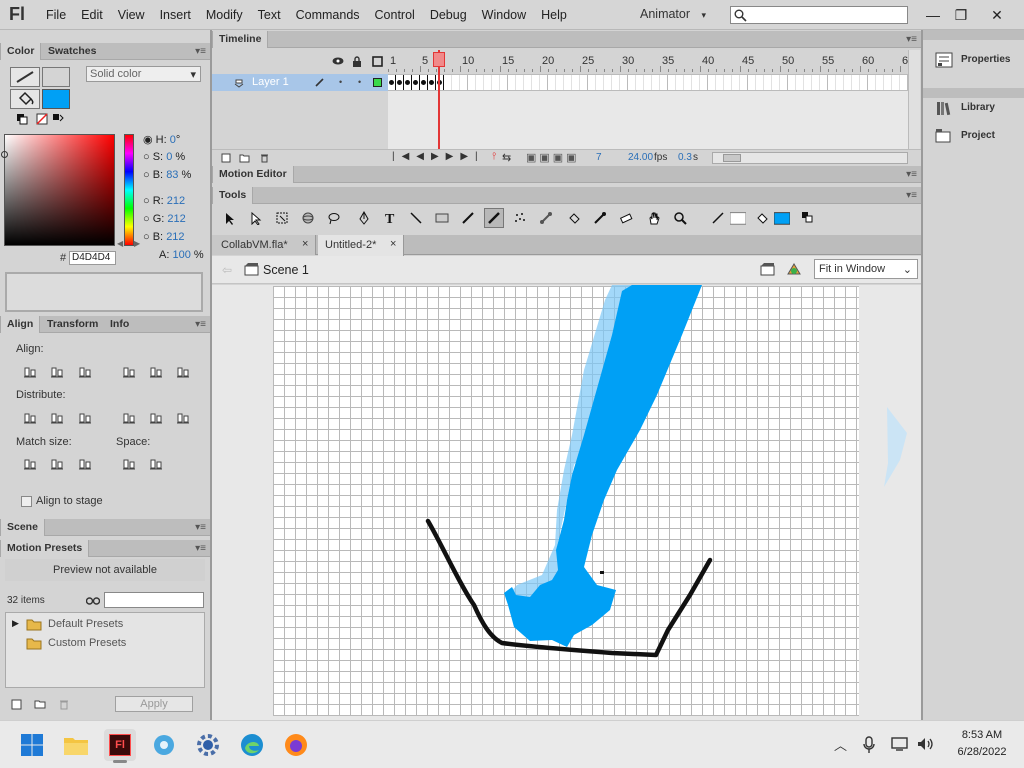  I want to click on trash-icon, so click(64, 704).